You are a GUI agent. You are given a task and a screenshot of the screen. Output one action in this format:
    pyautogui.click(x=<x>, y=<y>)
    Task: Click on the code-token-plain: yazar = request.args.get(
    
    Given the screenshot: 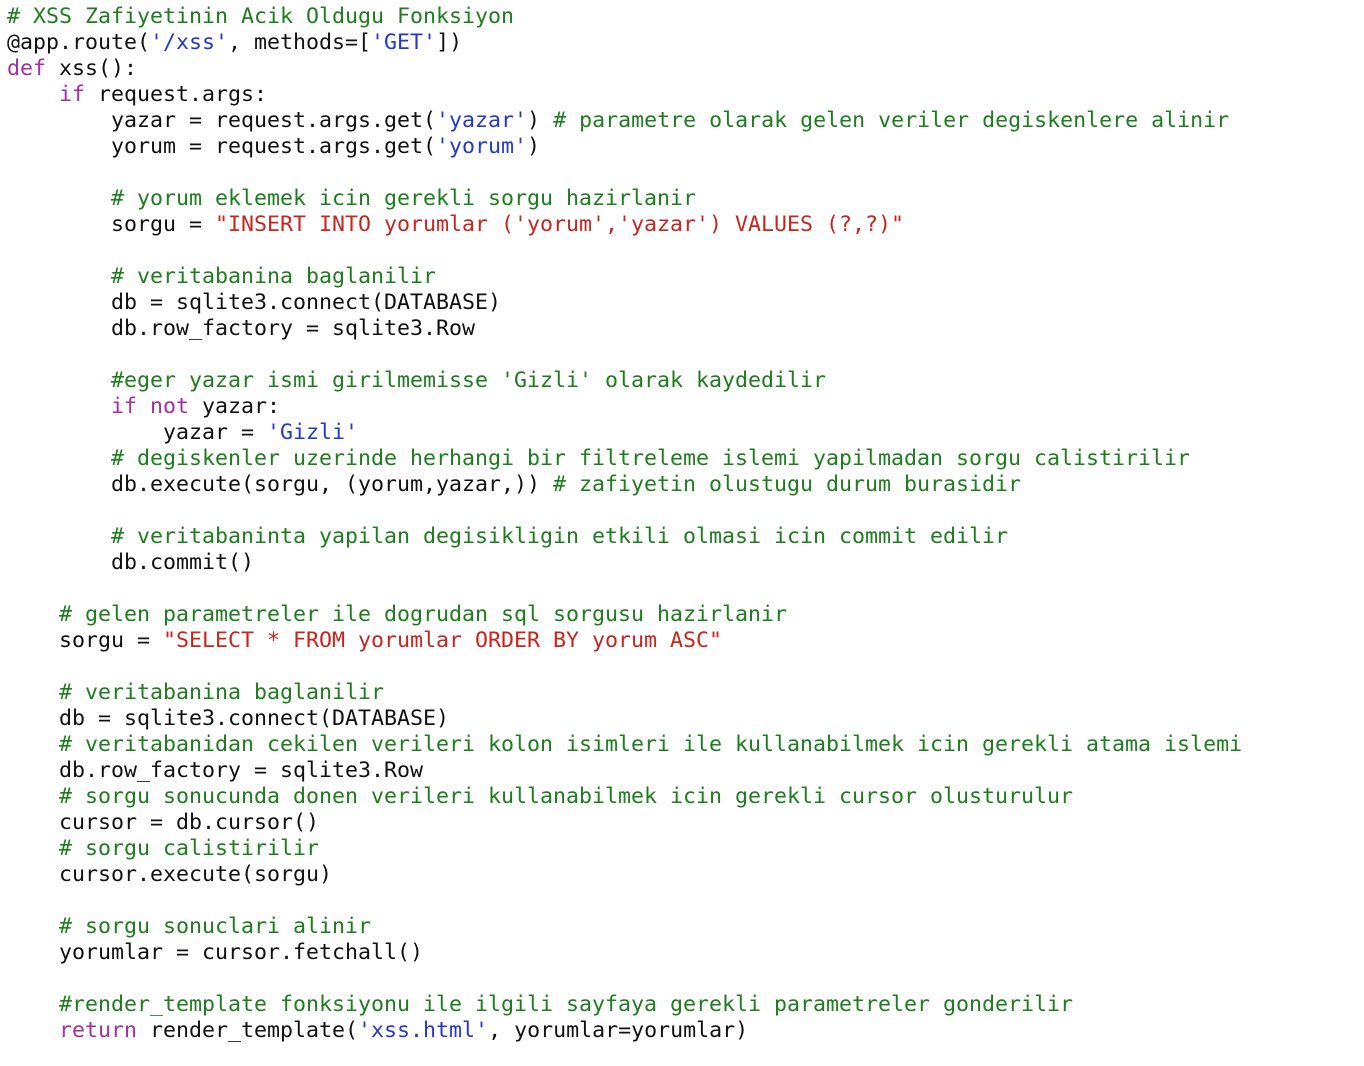 What is the action you would take?
    pyautogui.click(x=222, y=120)
    